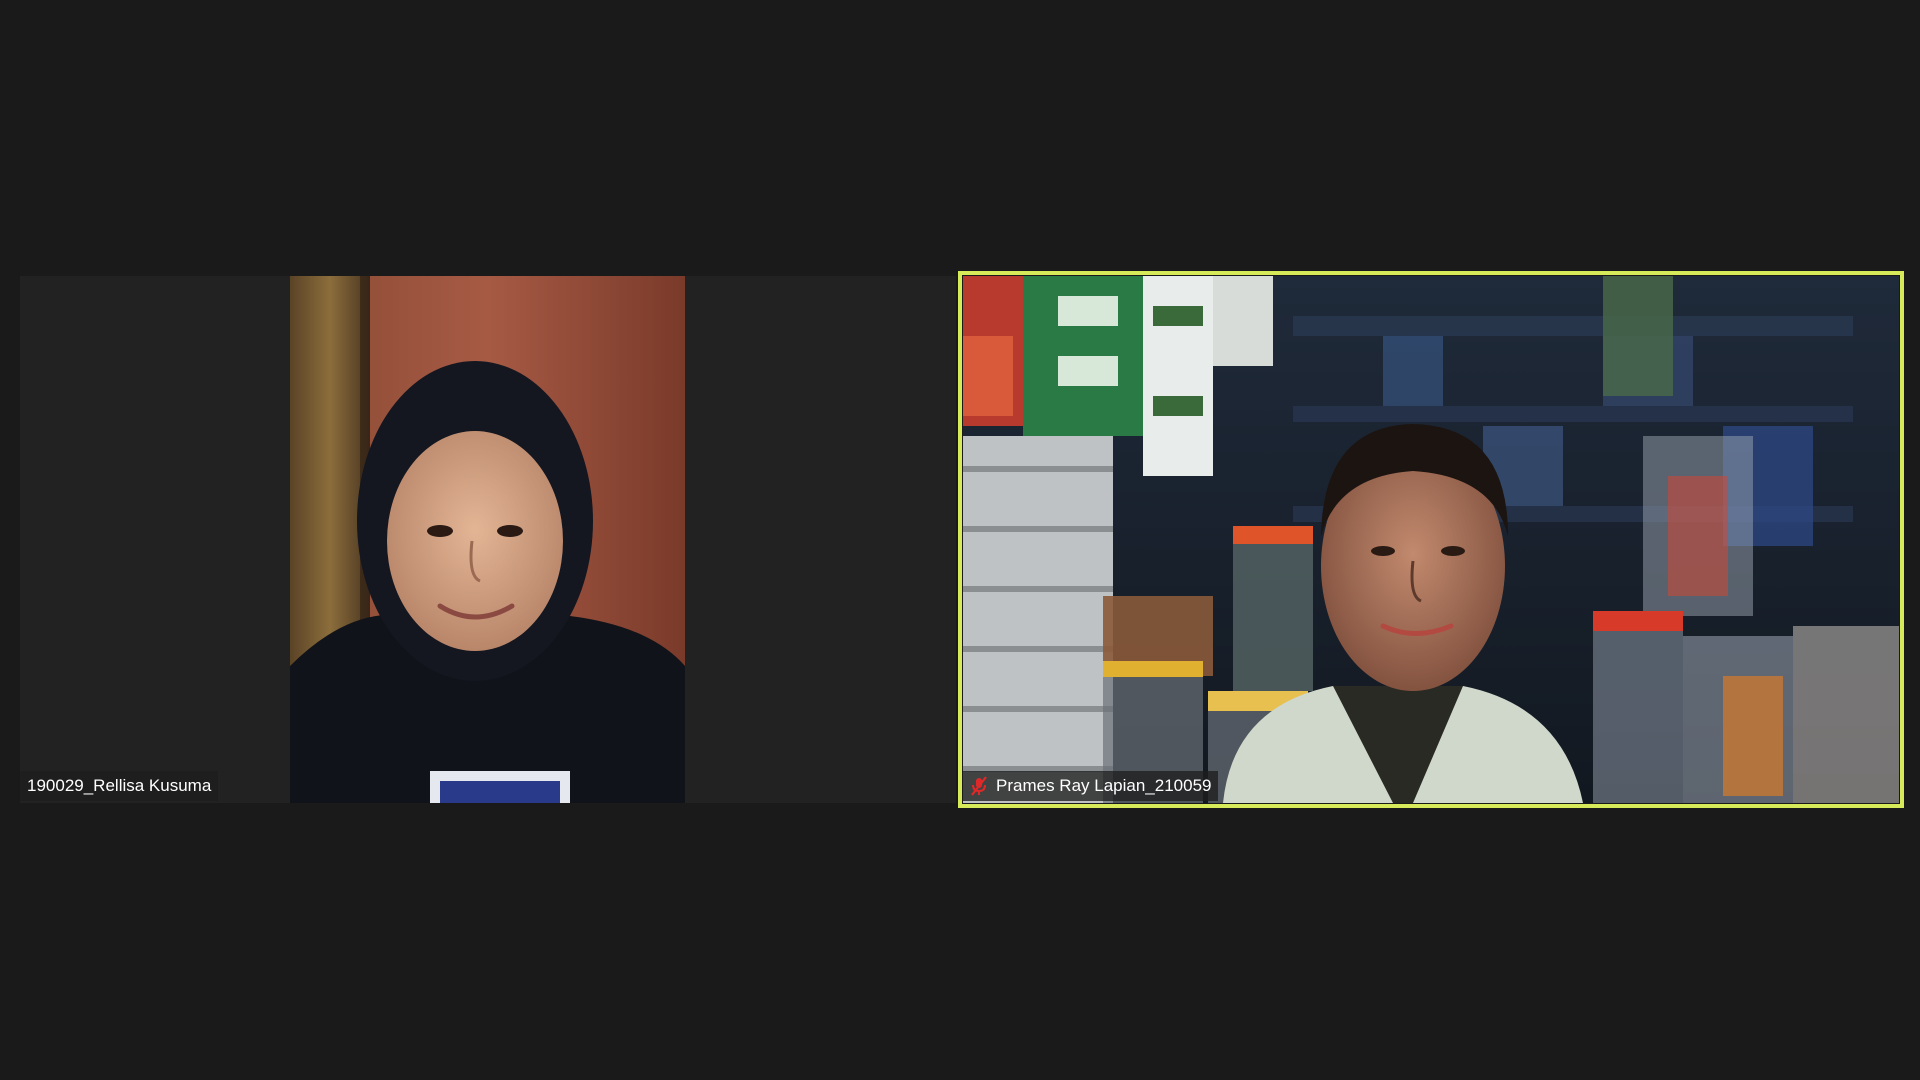 The height and width of the screenshot is (1080, 1920). I want to click on participant-name-label: Prames Ray Lapian_210059, so click(1091, 786).